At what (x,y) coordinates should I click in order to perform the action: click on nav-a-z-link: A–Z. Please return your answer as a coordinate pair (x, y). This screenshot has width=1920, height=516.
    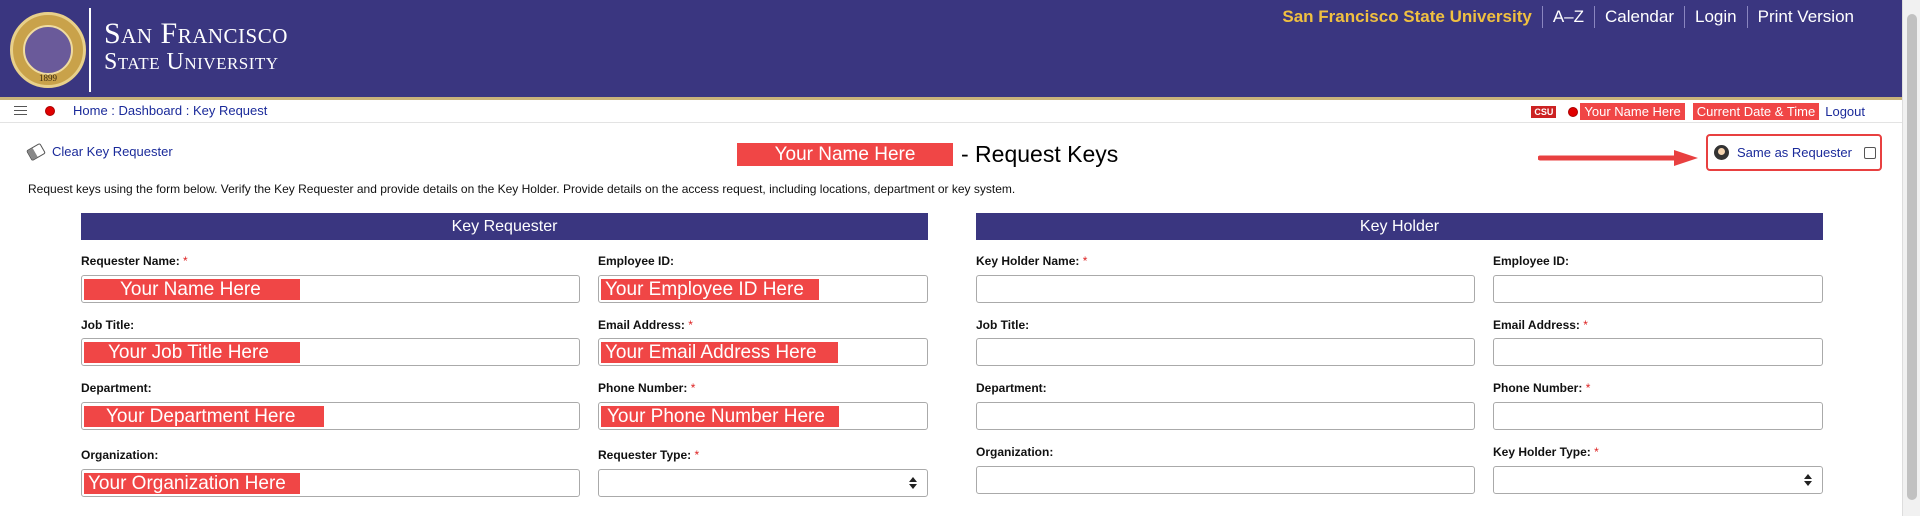
    Looking at the image, I should click on (1567, 17).